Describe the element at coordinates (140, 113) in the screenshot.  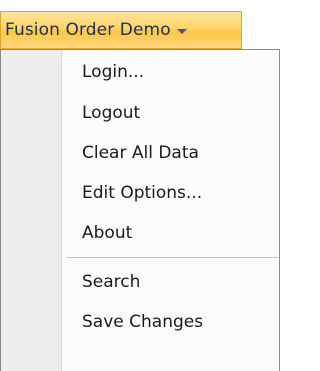
I see `menu-item-logout: Logout` at that location.